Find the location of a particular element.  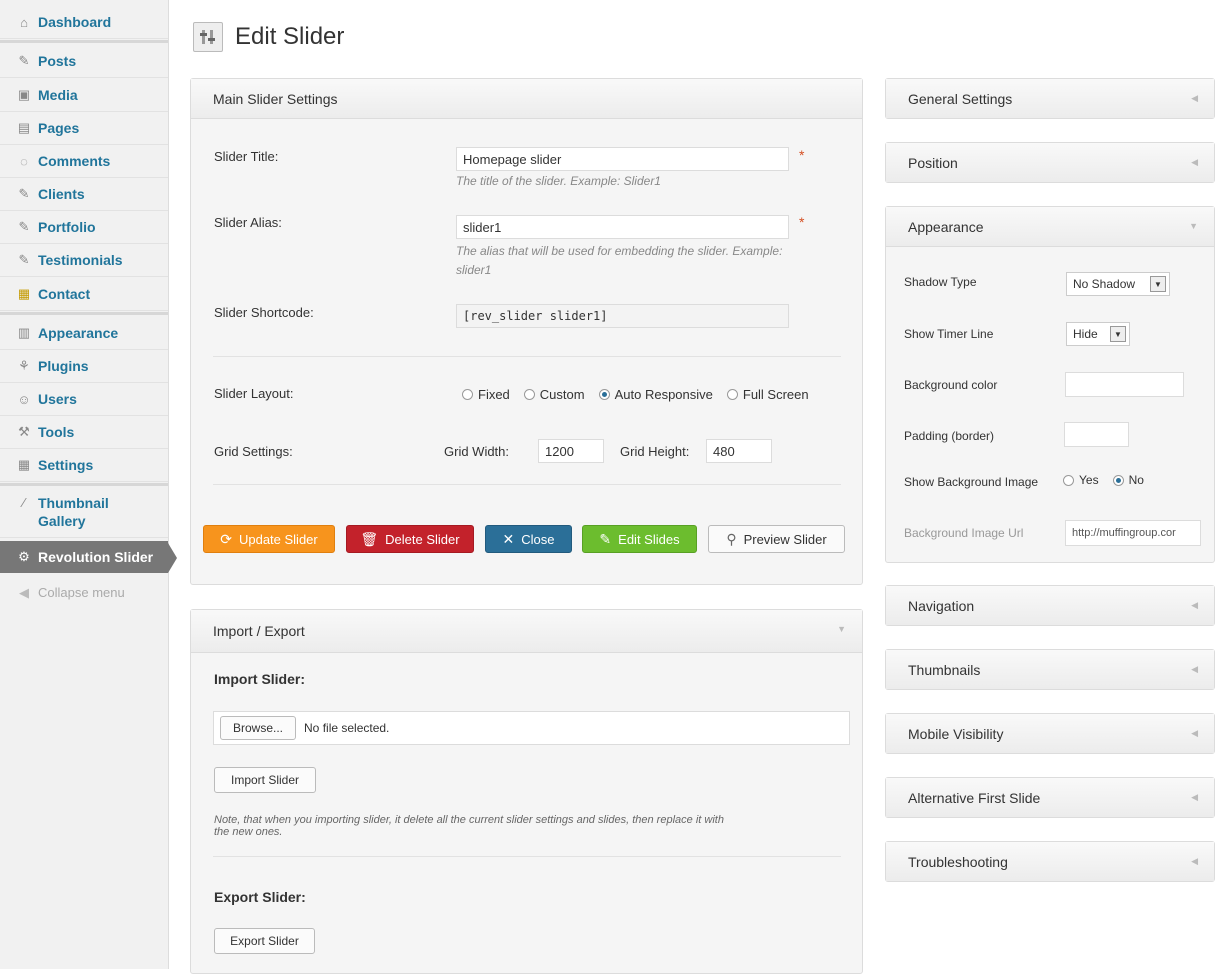

sidebar-item-users: ☺ Users is located at coordinates (84, 399).